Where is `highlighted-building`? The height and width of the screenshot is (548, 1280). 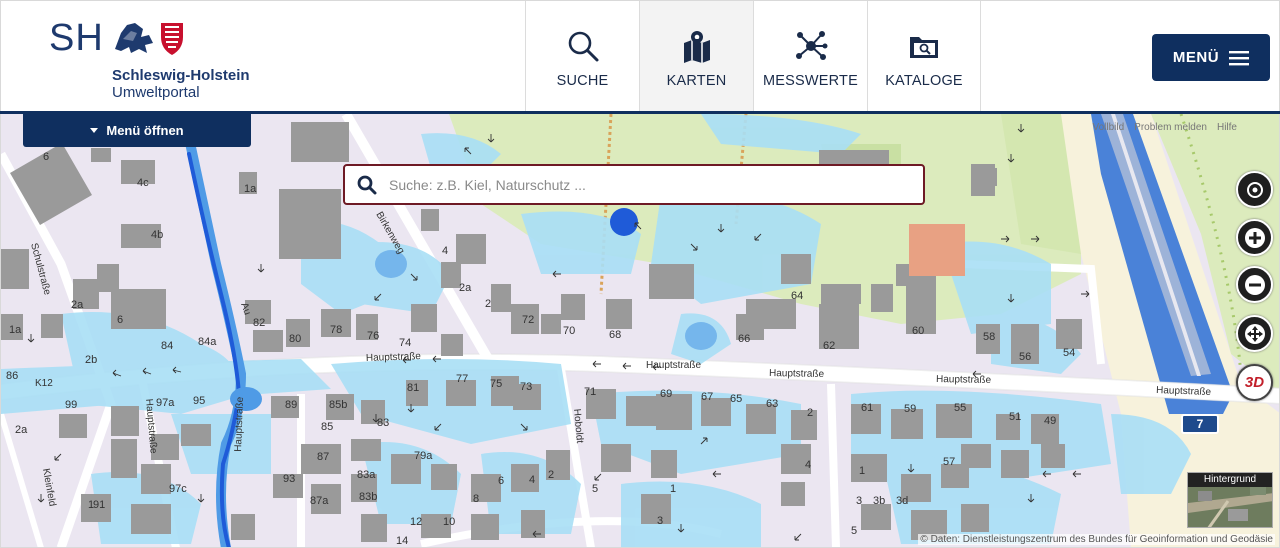 highlighted-building is located at coordinates (937, 250).